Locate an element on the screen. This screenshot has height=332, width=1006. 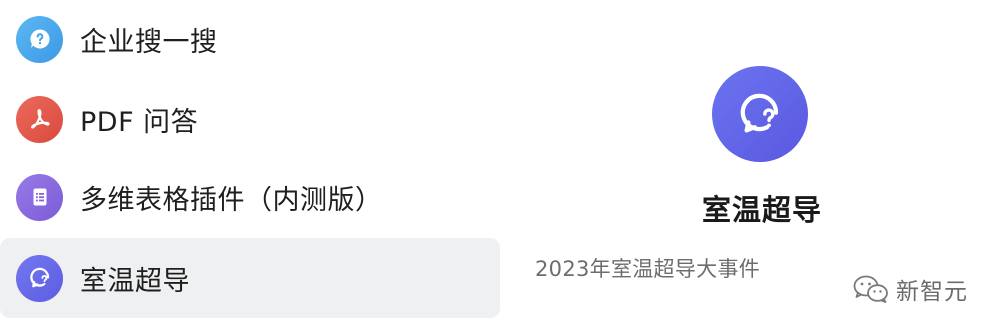
enterprise-search-icon is located at coordinates (39, 39).